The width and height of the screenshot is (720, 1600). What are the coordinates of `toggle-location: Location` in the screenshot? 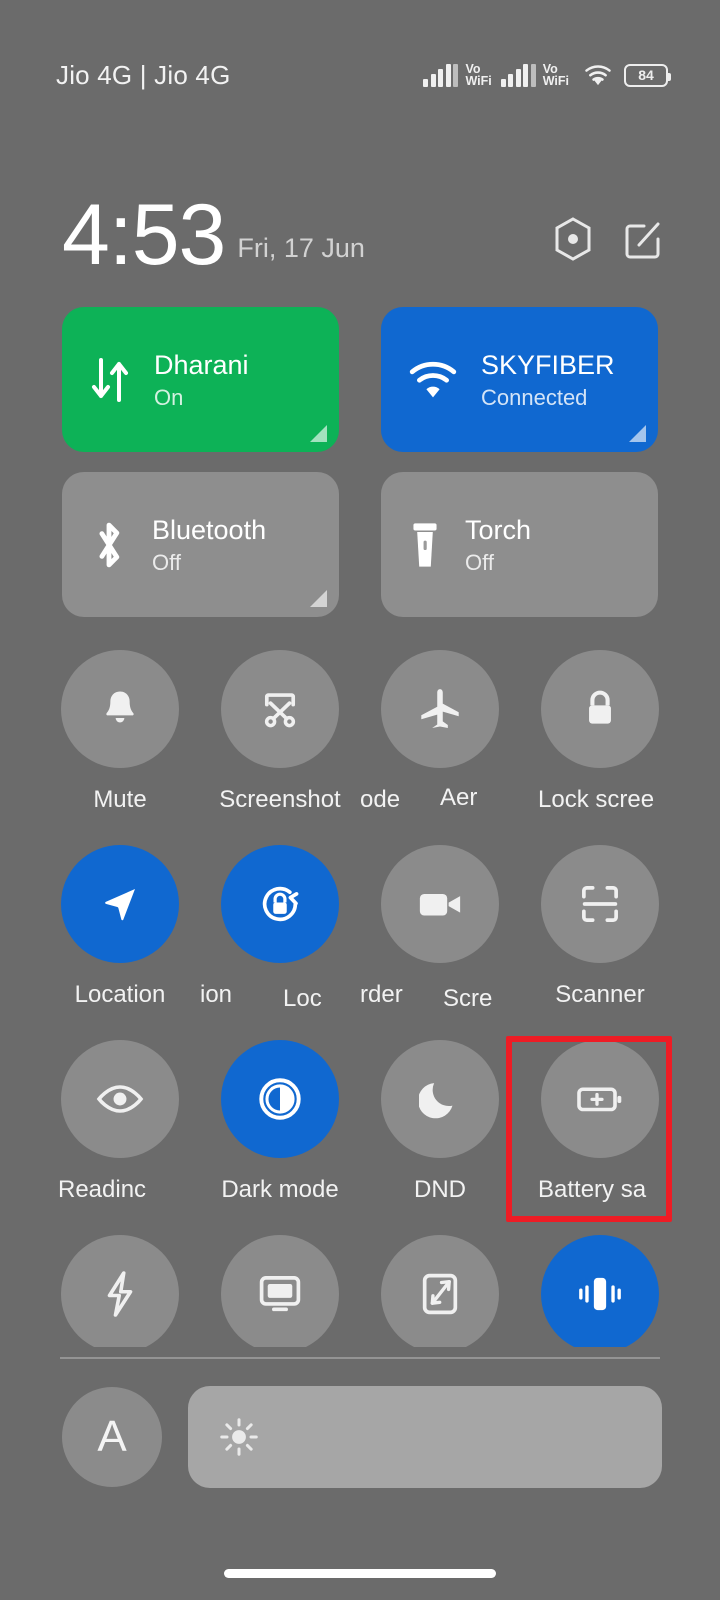 It's located at (120, 942).